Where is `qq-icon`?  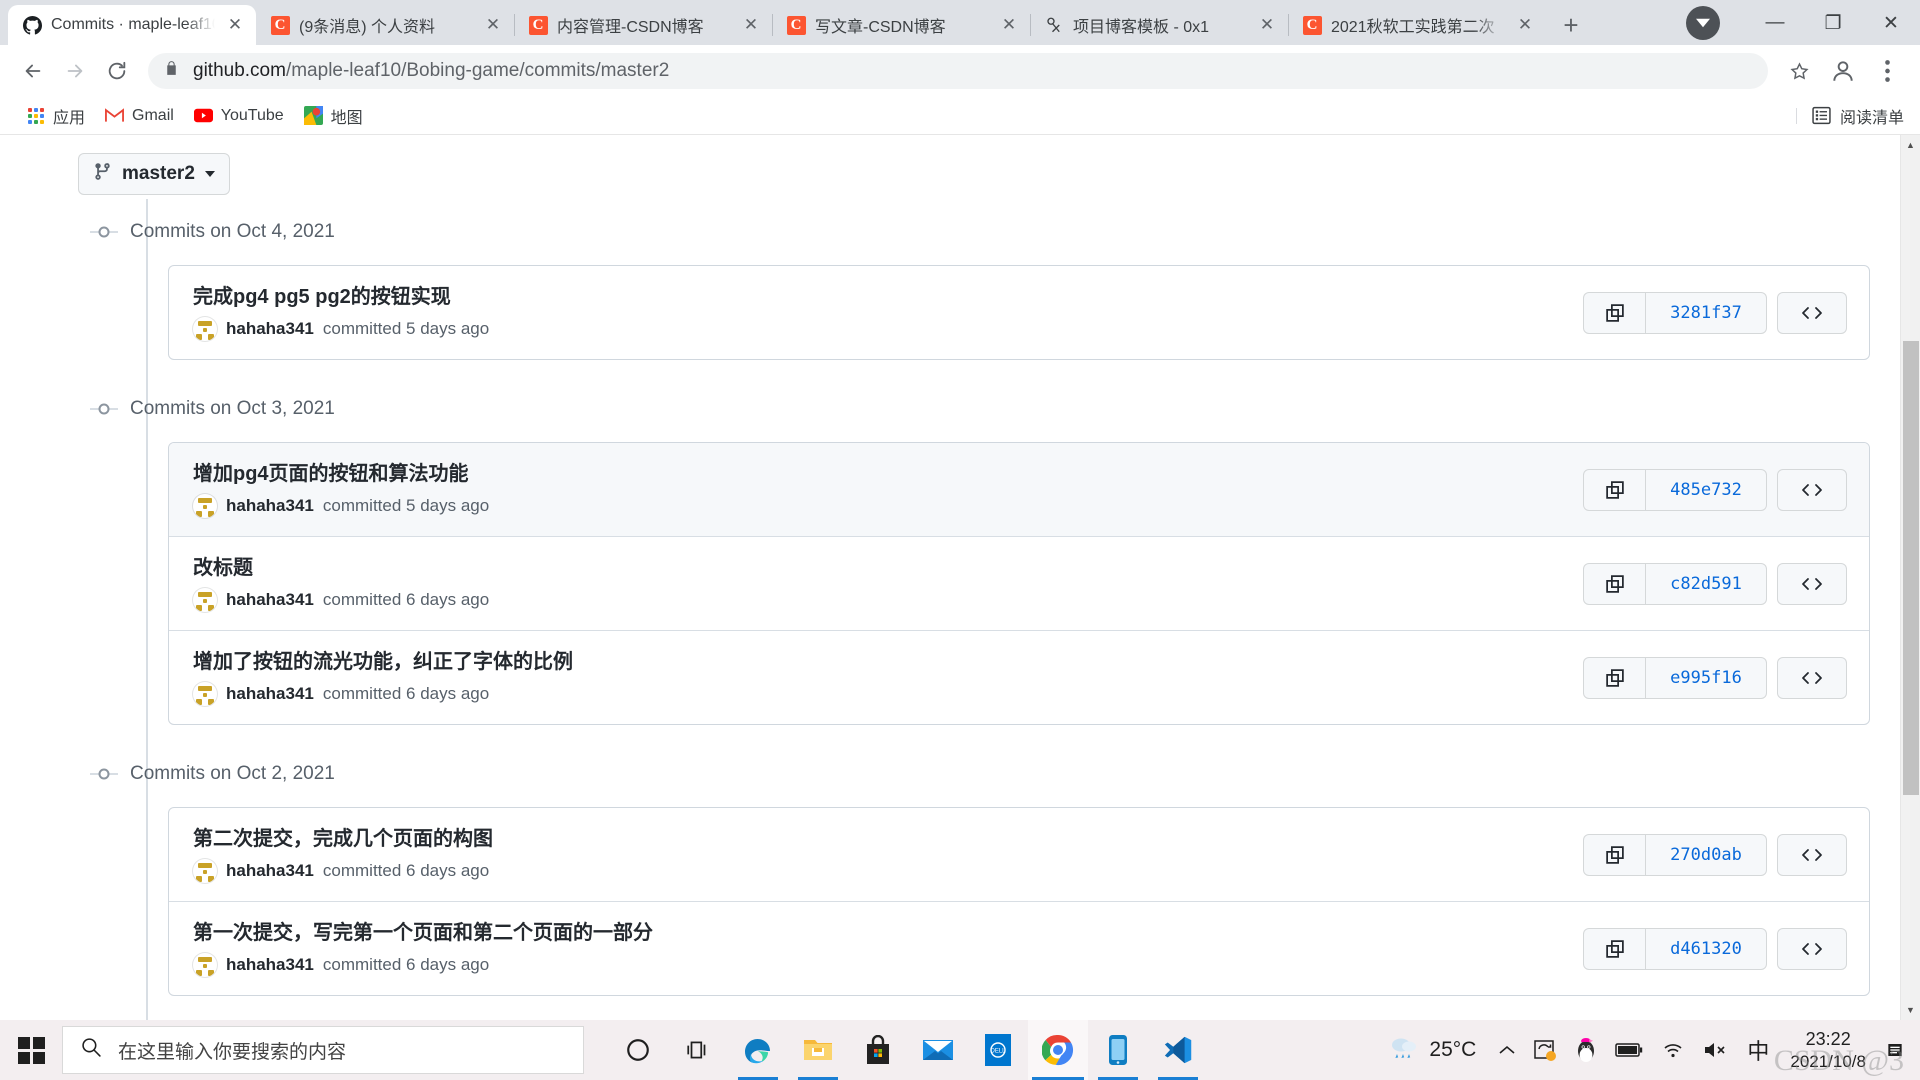
qq-icon is located at coordinates (1586, 1050).